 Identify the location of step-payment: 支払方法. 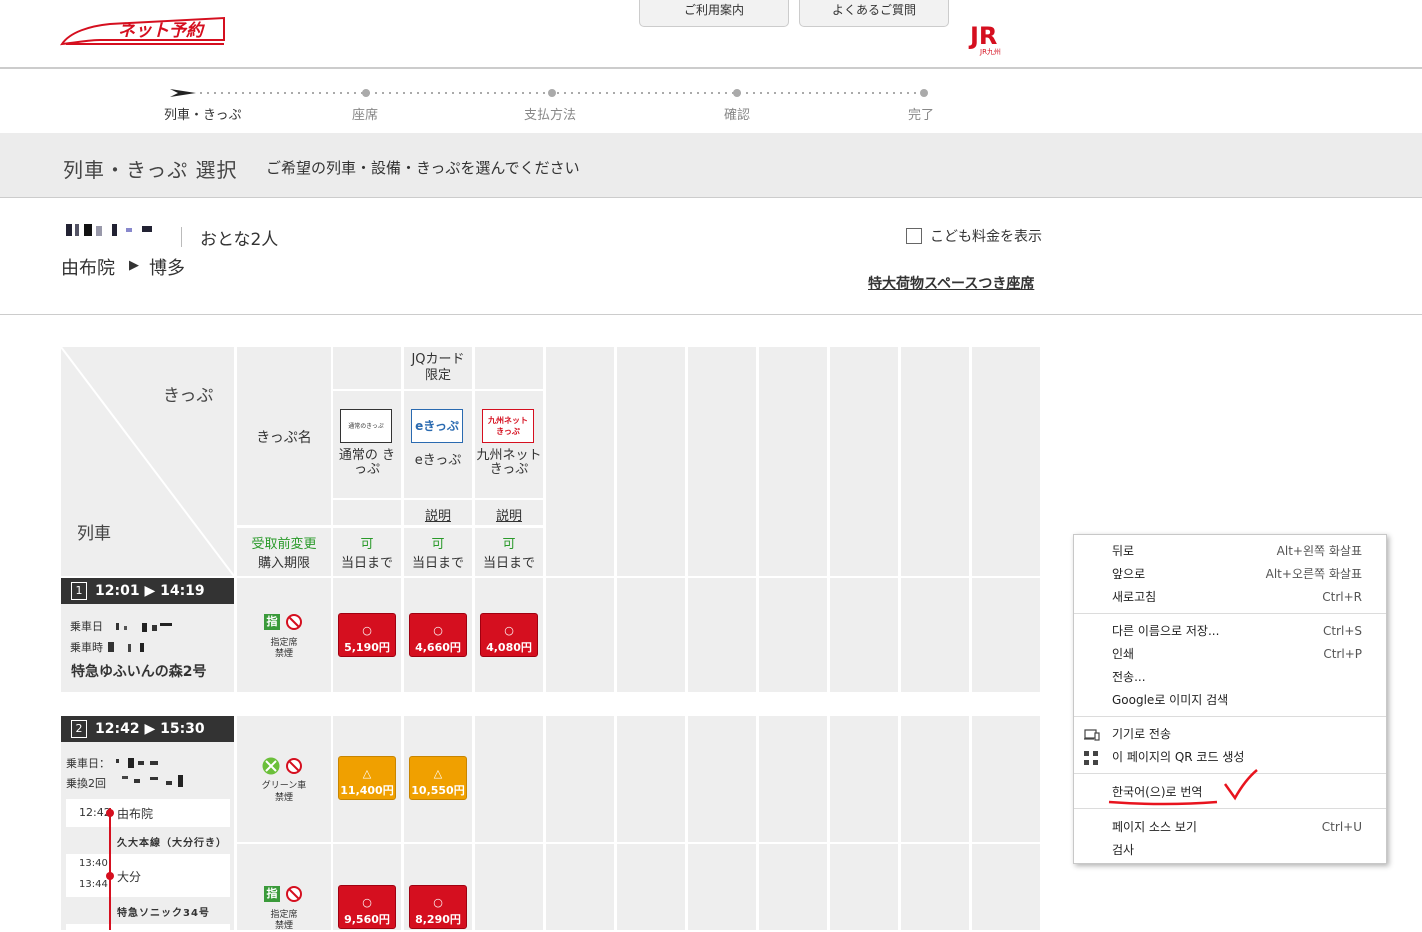
(550, 115).